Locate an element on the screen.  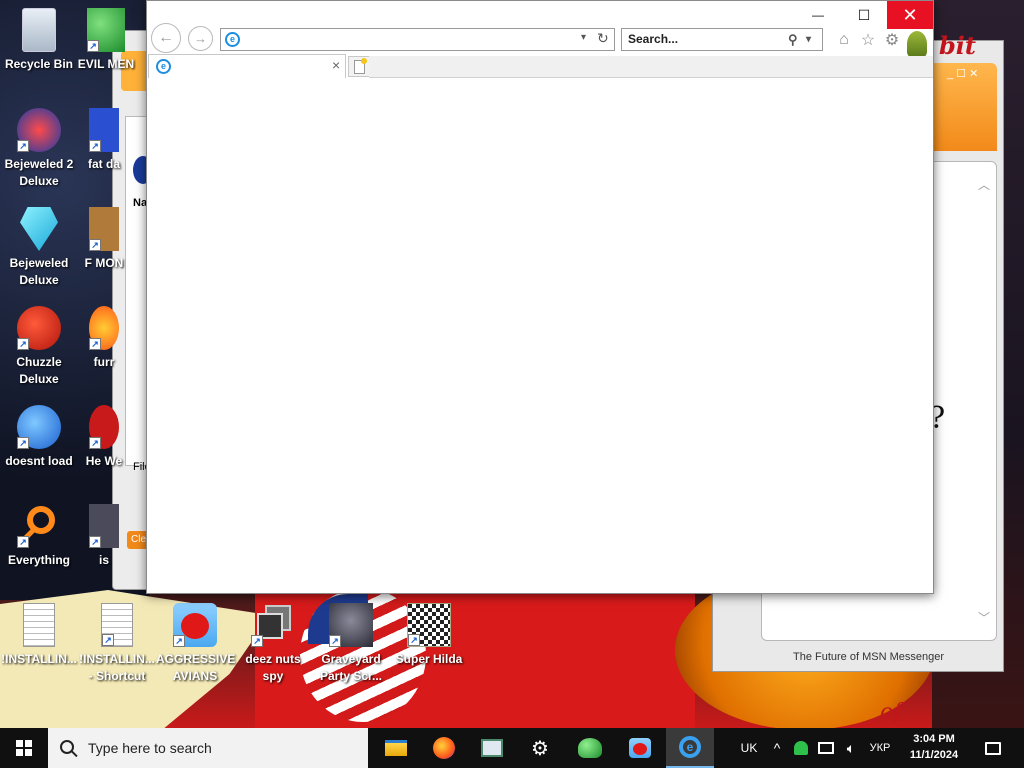
back-button: ← is located at coordinates (166, 38).